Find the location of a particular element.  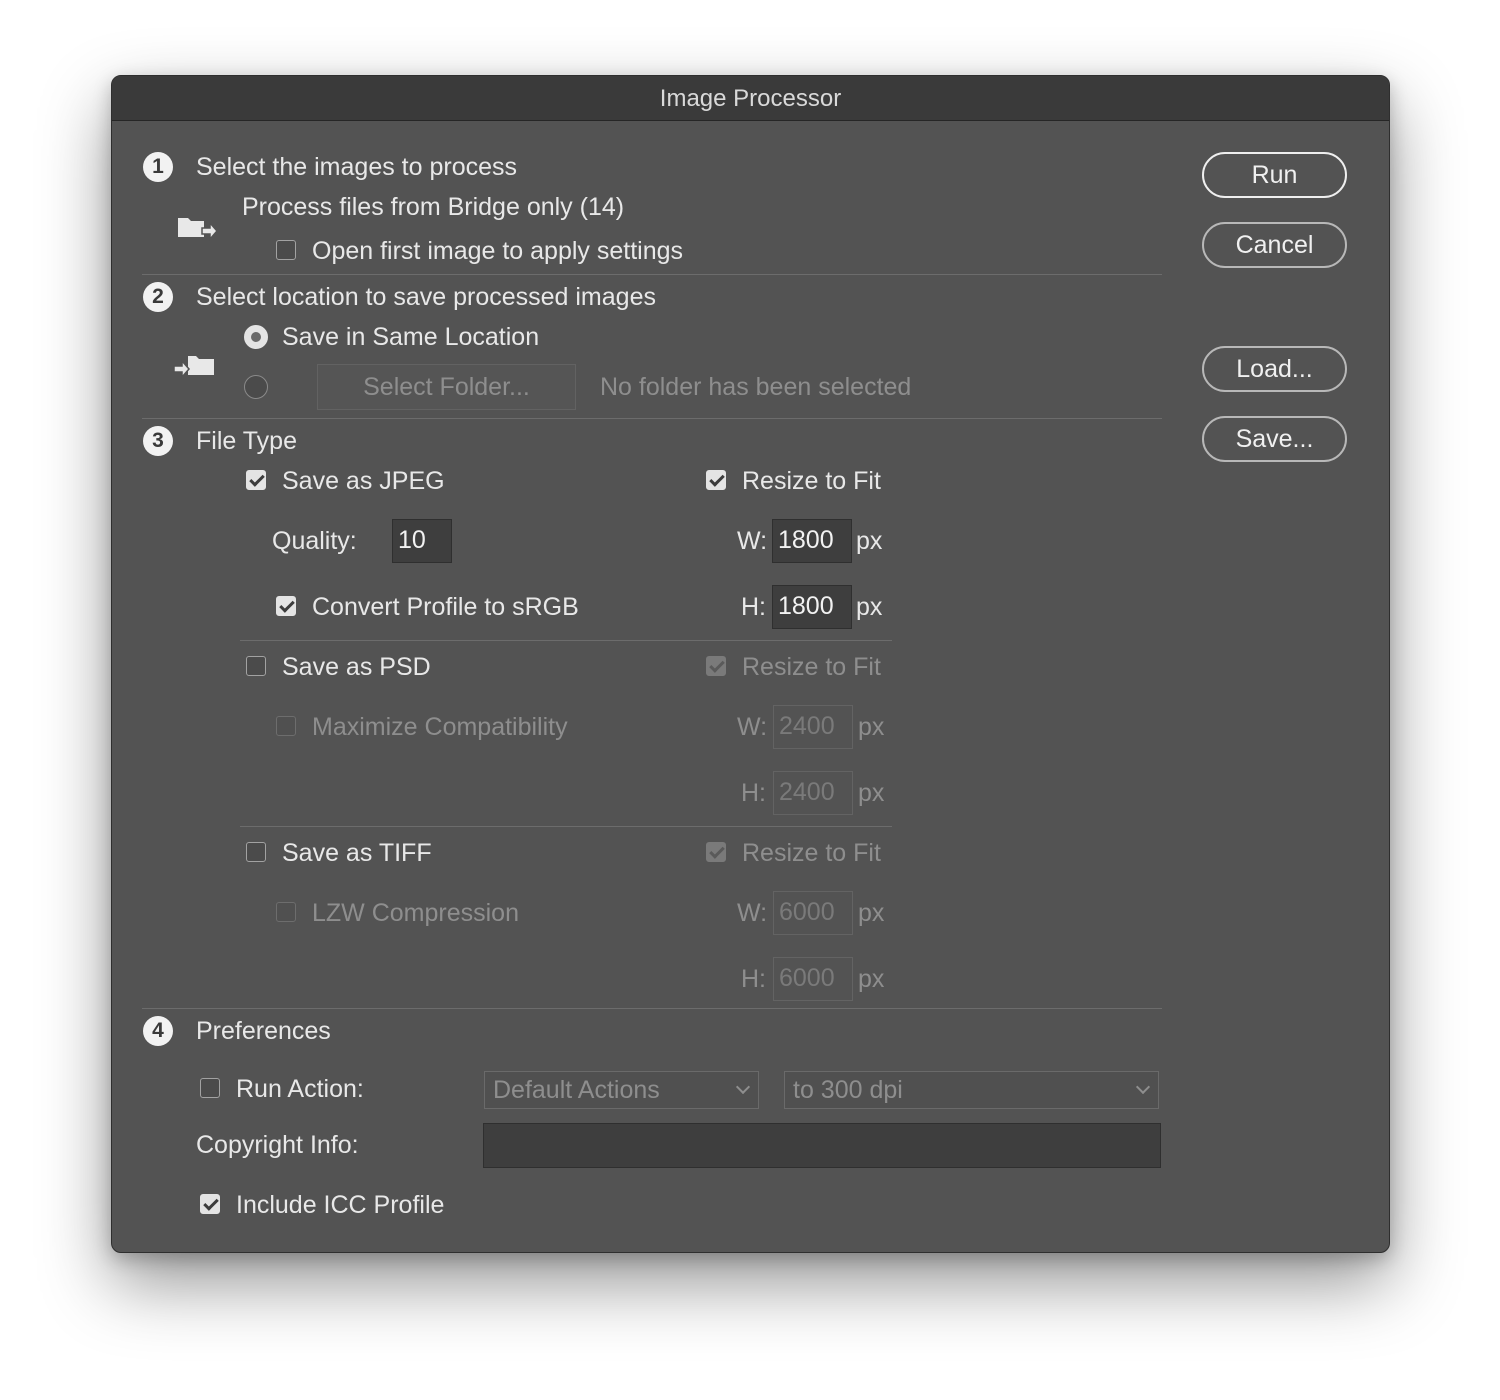

tiff-width-input: 6000 is located at coordinates (813, 913).